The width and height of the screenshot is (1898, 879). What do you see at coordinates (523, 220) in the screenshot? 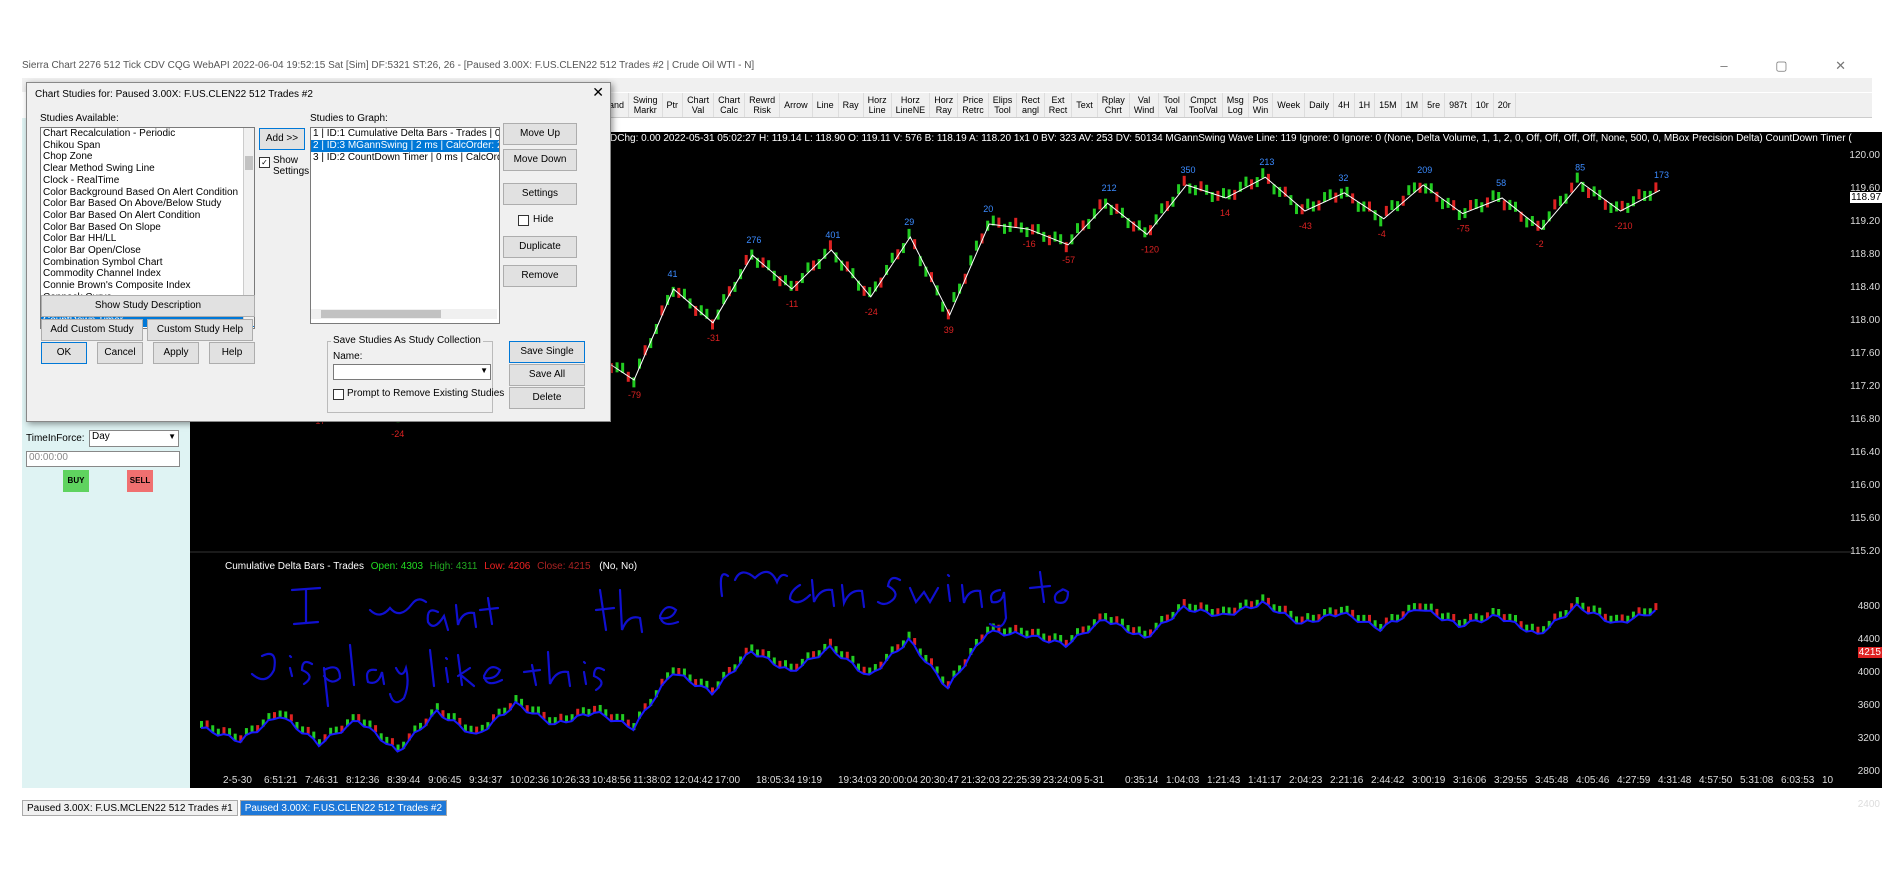
I see `hide-checkbox` at bounding box center [523, 220].